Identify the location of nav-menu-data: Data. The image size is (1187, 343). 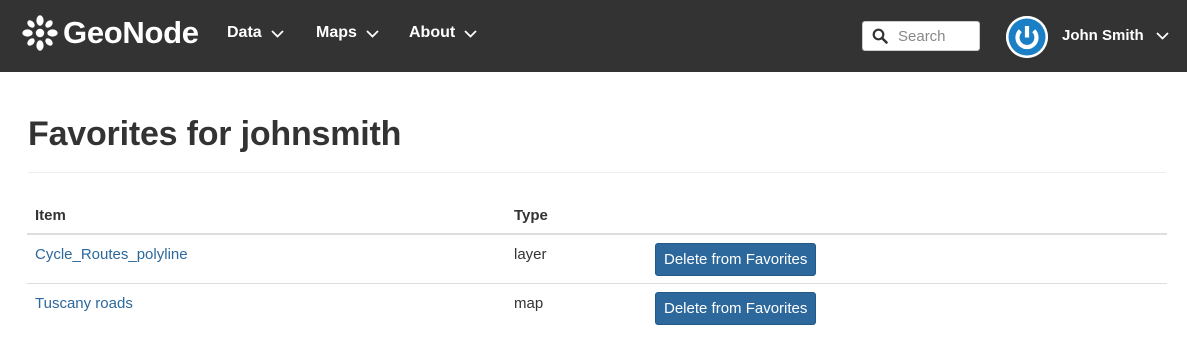
(255, 33).